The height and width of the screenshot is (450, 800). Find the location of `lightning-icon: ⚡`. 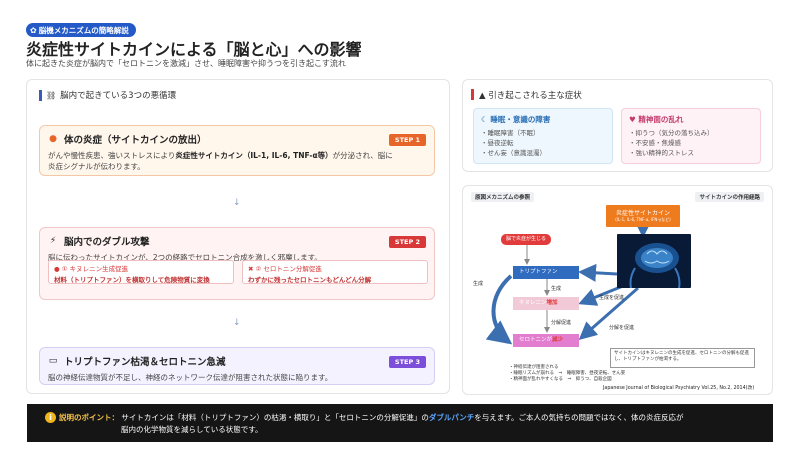

lightning-icon: ⚡ is located at coordinates (53, 241).